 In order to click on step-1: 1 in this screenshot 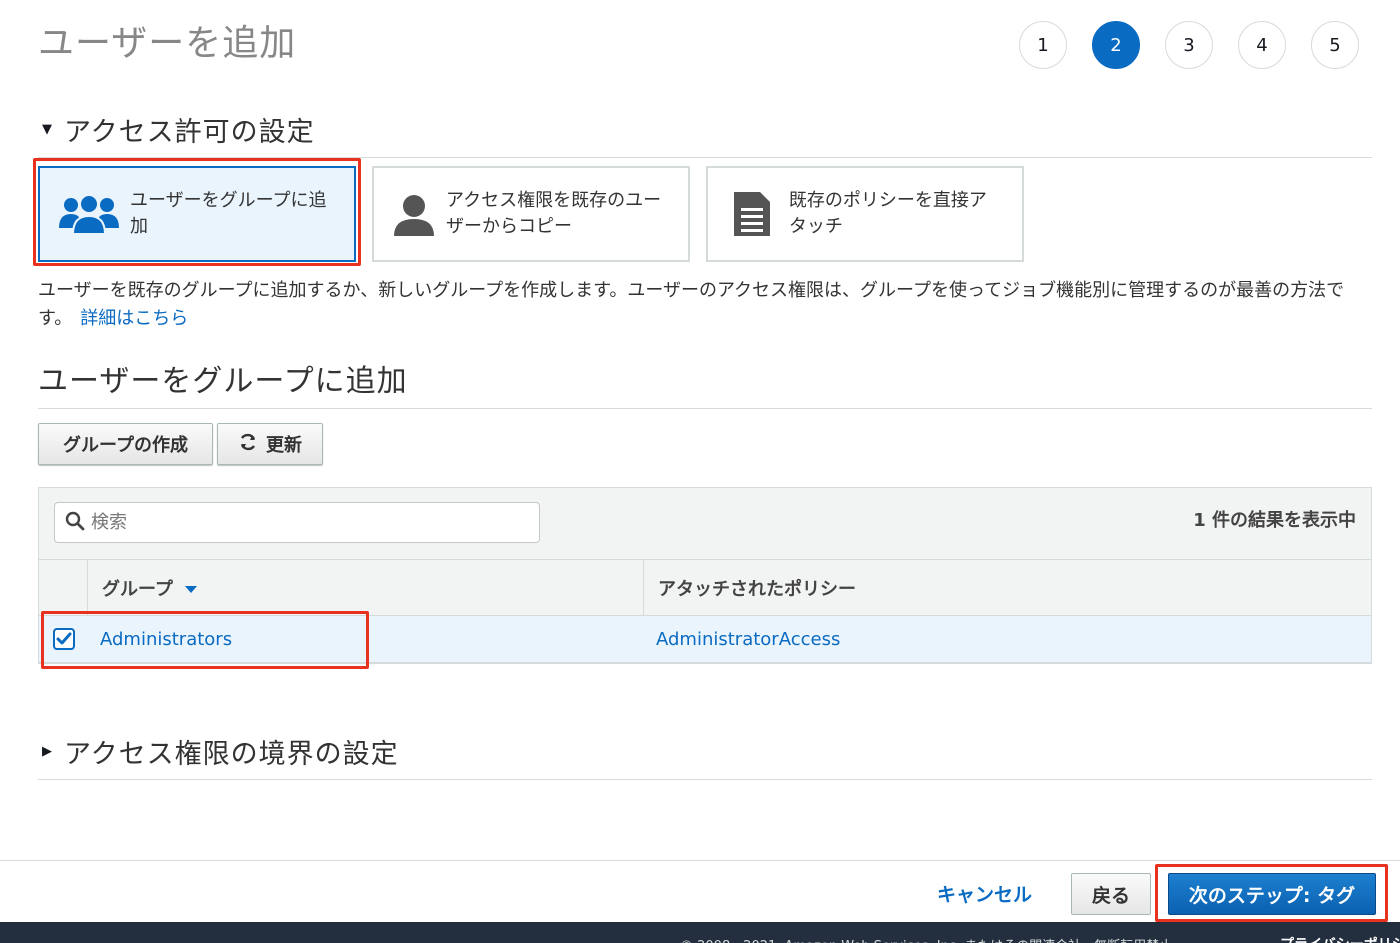, I will do `click(1043, 45)`.